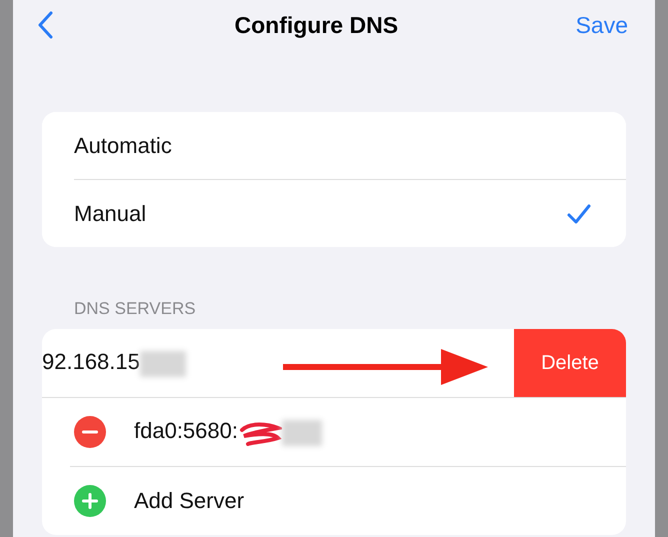 Image resolution: width=668 pixels, height=537 pixels. What do you see at coordinates (90, 432) in the screenshot?
I see `remove-icon` at bounding box center [90, 432].